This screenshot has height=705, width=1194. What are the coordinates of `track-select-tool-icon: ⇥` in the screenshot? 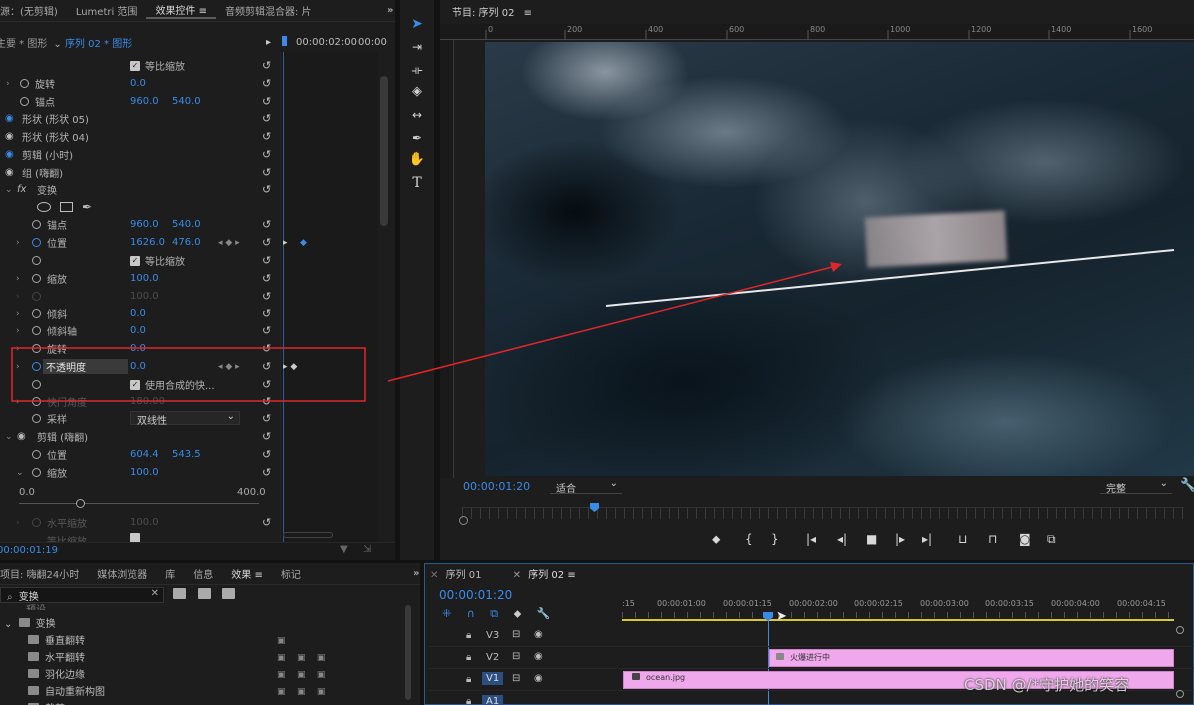 It's located at (417, 47).